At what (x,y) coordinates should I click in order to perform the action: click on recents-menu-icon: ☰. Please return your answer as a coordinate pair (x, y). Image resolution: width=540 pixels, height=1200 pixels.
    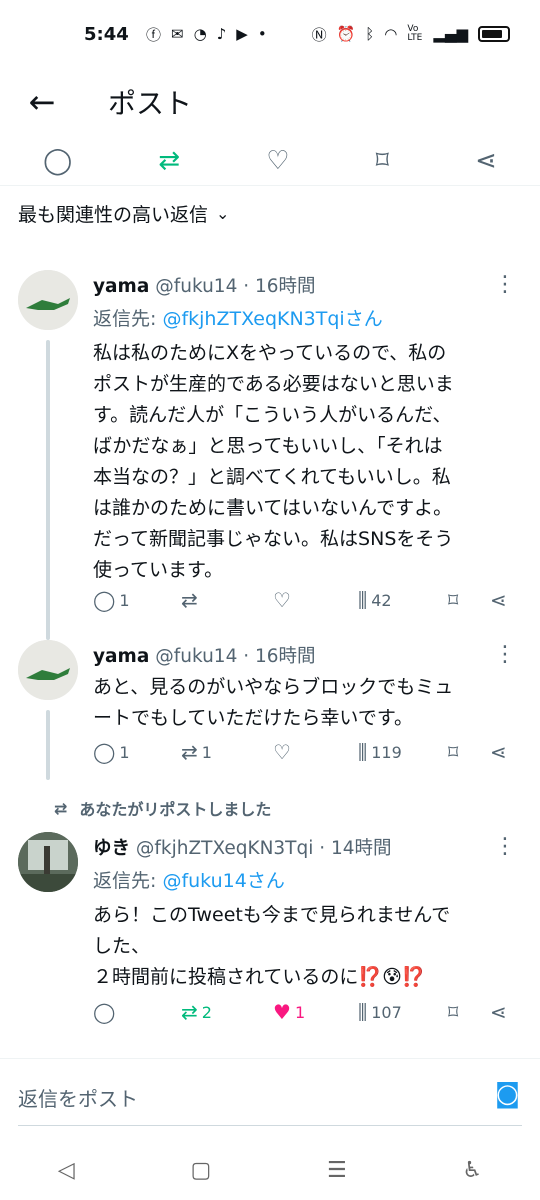
    Looking at the image, I should click on (337, 1170).